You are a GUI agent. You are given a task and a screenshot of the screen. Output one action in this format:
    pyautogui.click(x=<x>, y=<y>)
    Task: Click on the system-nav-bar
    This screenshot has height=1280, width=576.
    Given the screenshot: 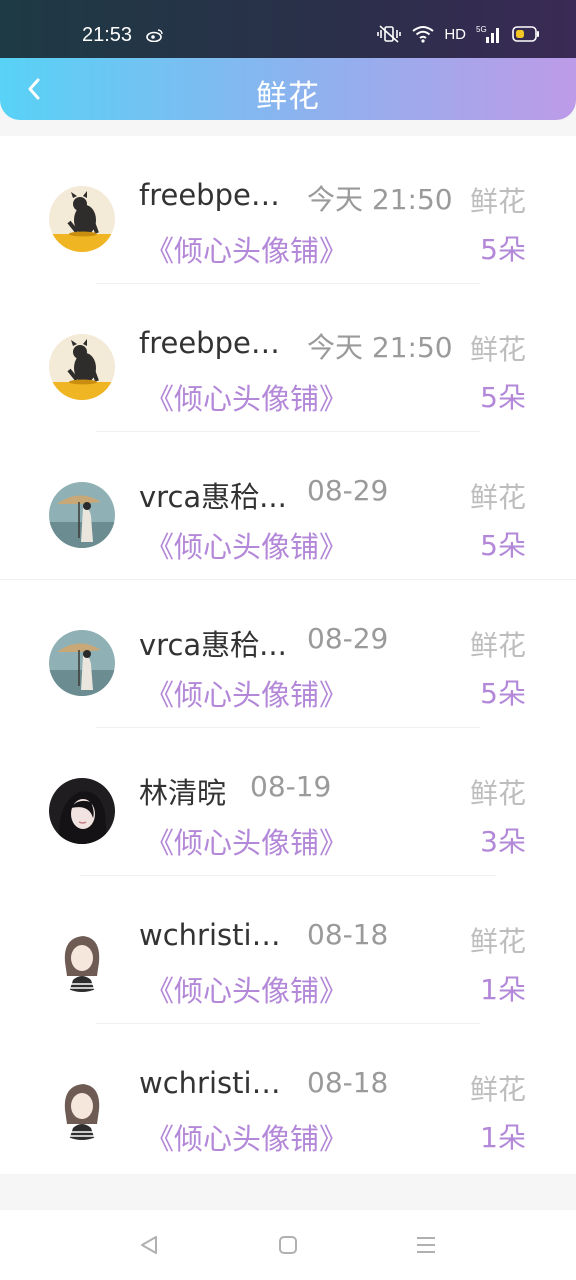 What is the action you would take?
    pyautogui.click(x=288, y=1245)
    